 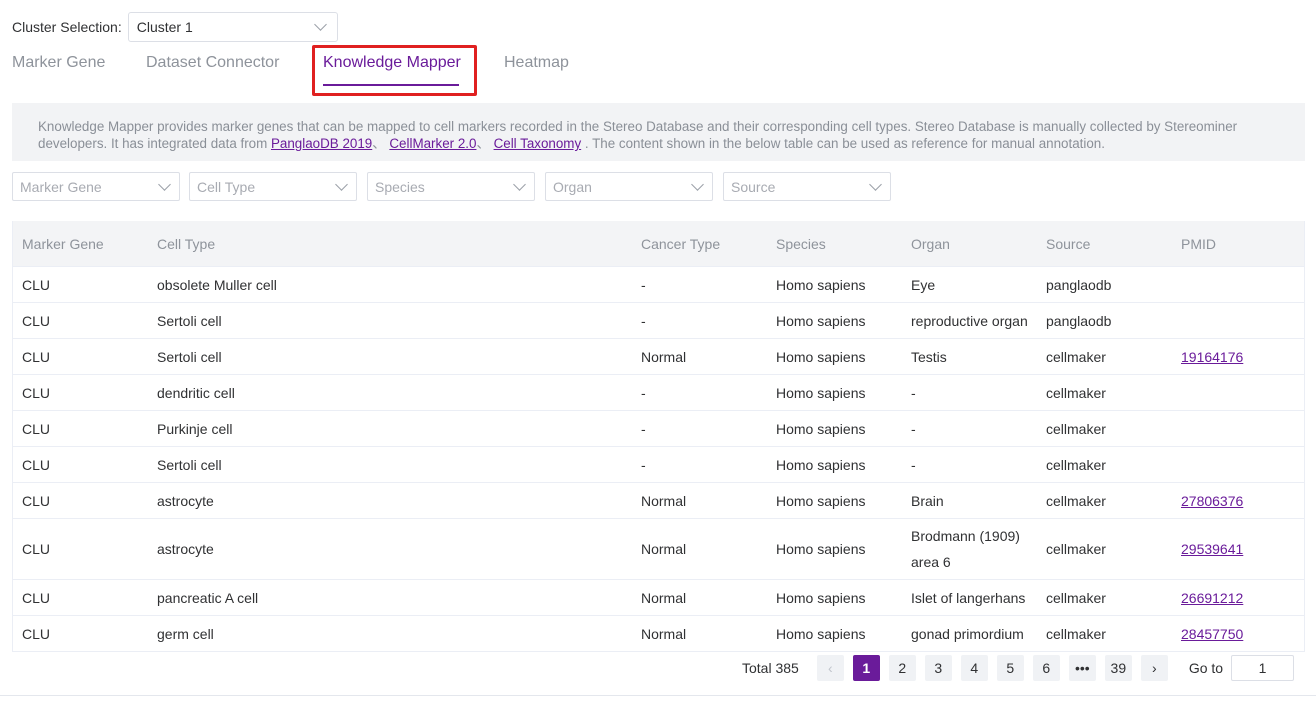 I want to click on link-cell-taxonomy: Cell Taxonomy, so click(x=538, y=143).